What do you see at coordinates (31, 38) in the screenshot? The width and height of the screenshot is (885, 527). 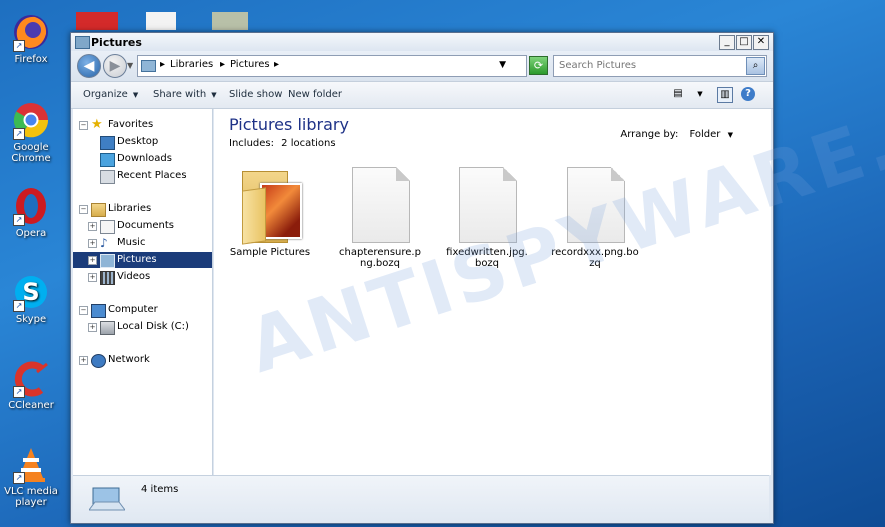 I see `desktop-icon-firefox: ↗ Firefox` at bounding box center [31, 38].